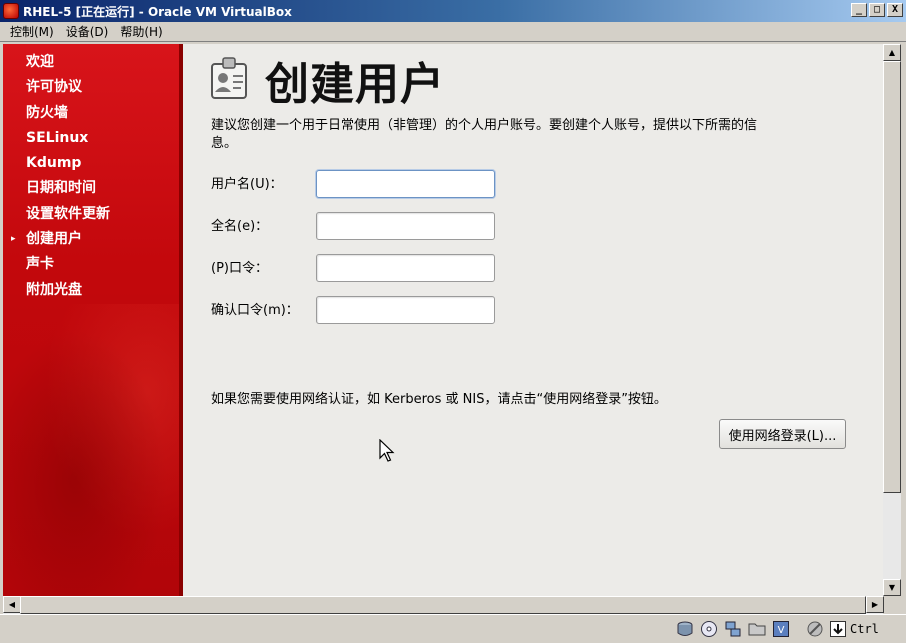  I want to click on confirm-password-label: 确认口令(m)：, so click(255, 310).